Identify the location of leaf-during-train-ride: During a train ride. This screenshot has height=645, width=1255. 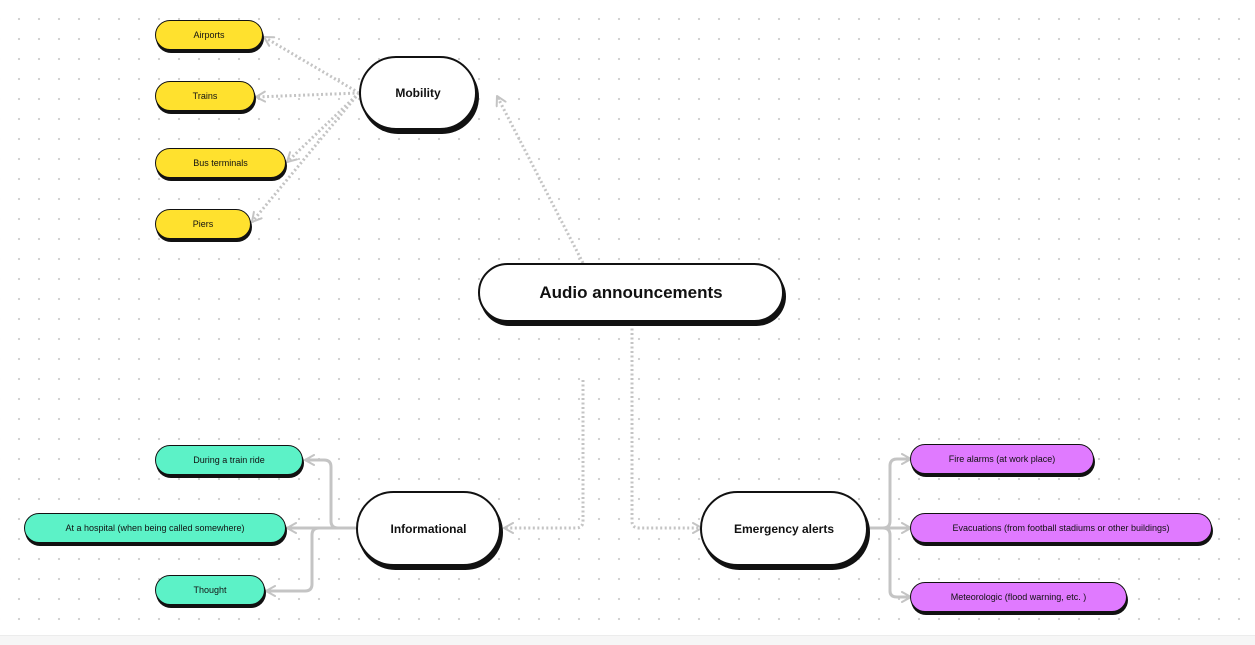
(229, 460).